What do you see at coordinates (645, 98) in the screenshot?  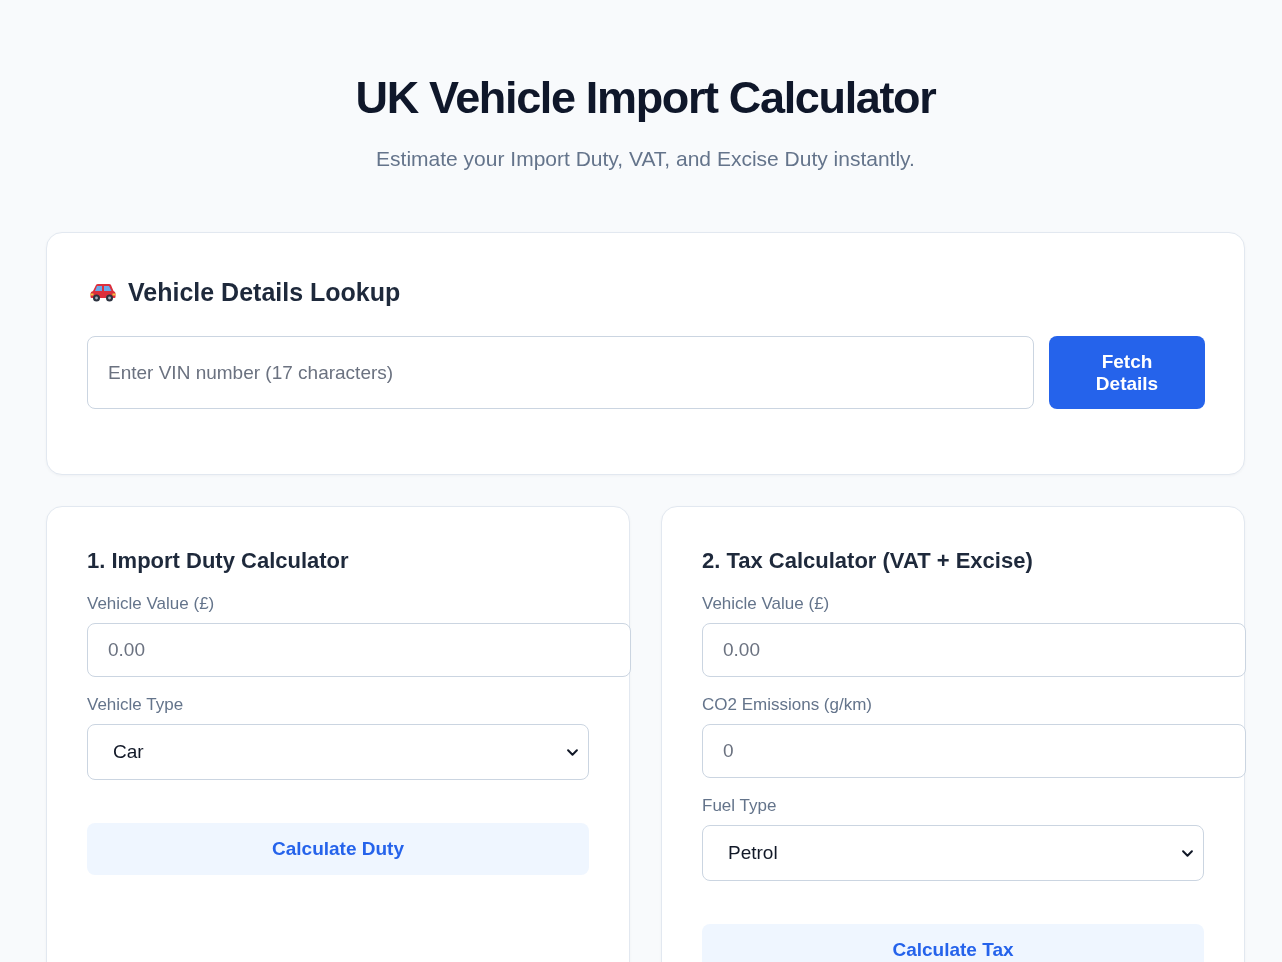 I see `page-title: UK Vehicle Import Calculator` at bounding box center [645, 98].